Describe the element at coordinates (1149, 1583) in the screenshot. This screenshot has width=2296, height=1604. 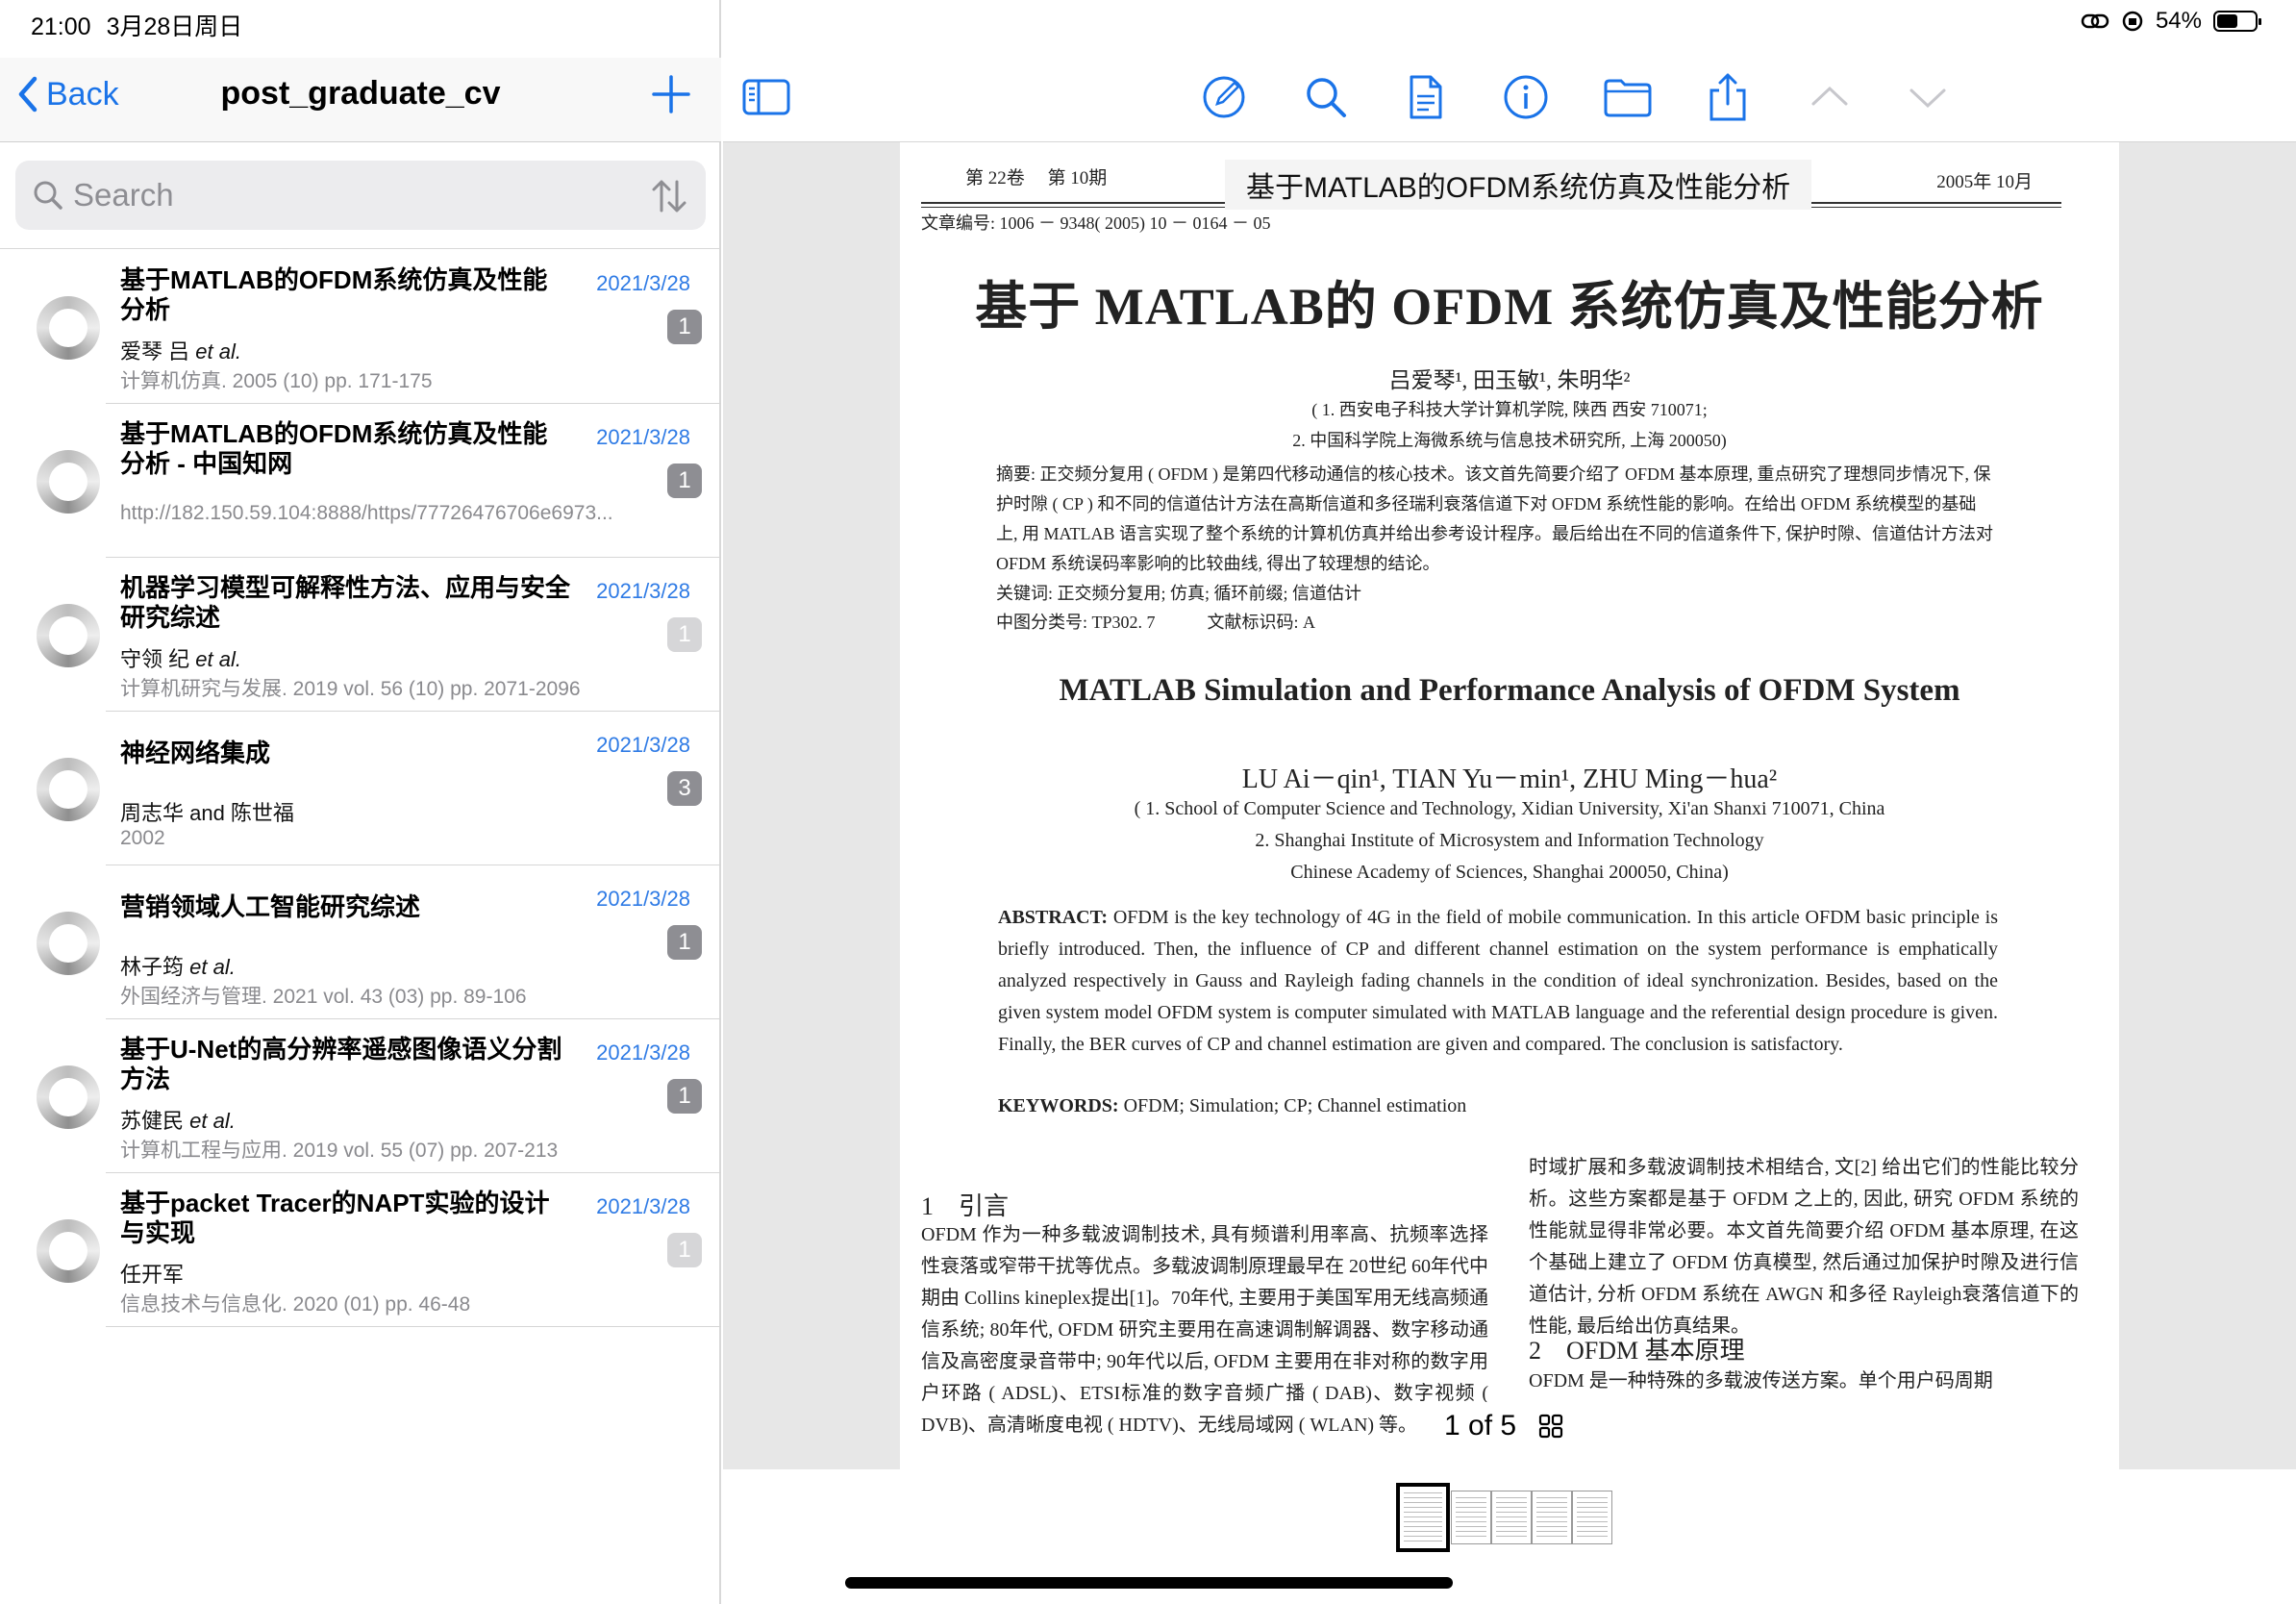
I see `home-indicator` at that location.